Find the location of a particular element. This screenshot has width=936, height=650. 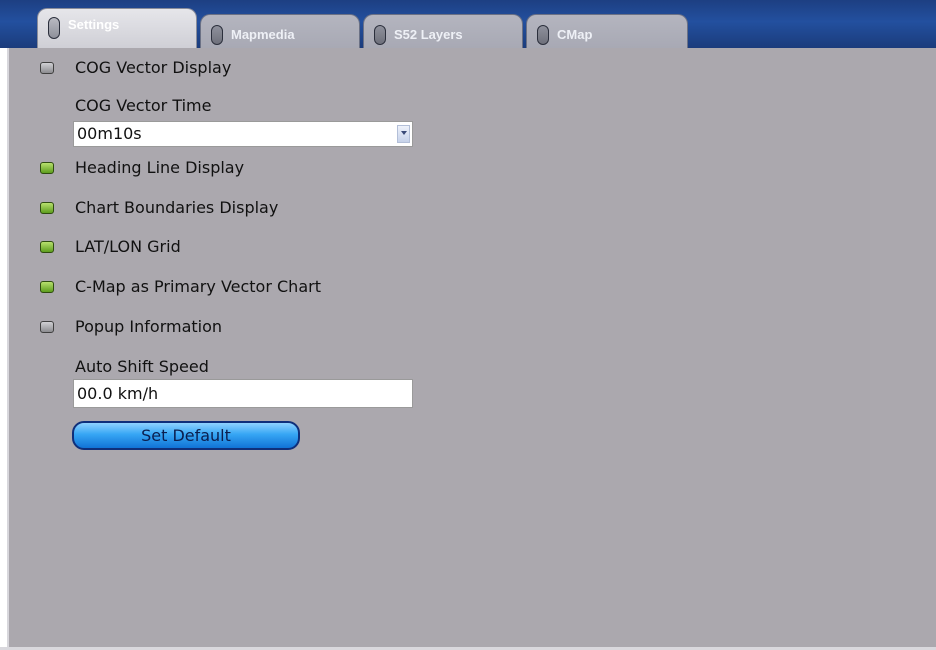

auto-shift-speed-input: 00.0 km/h is located at coordinates (243, 393).